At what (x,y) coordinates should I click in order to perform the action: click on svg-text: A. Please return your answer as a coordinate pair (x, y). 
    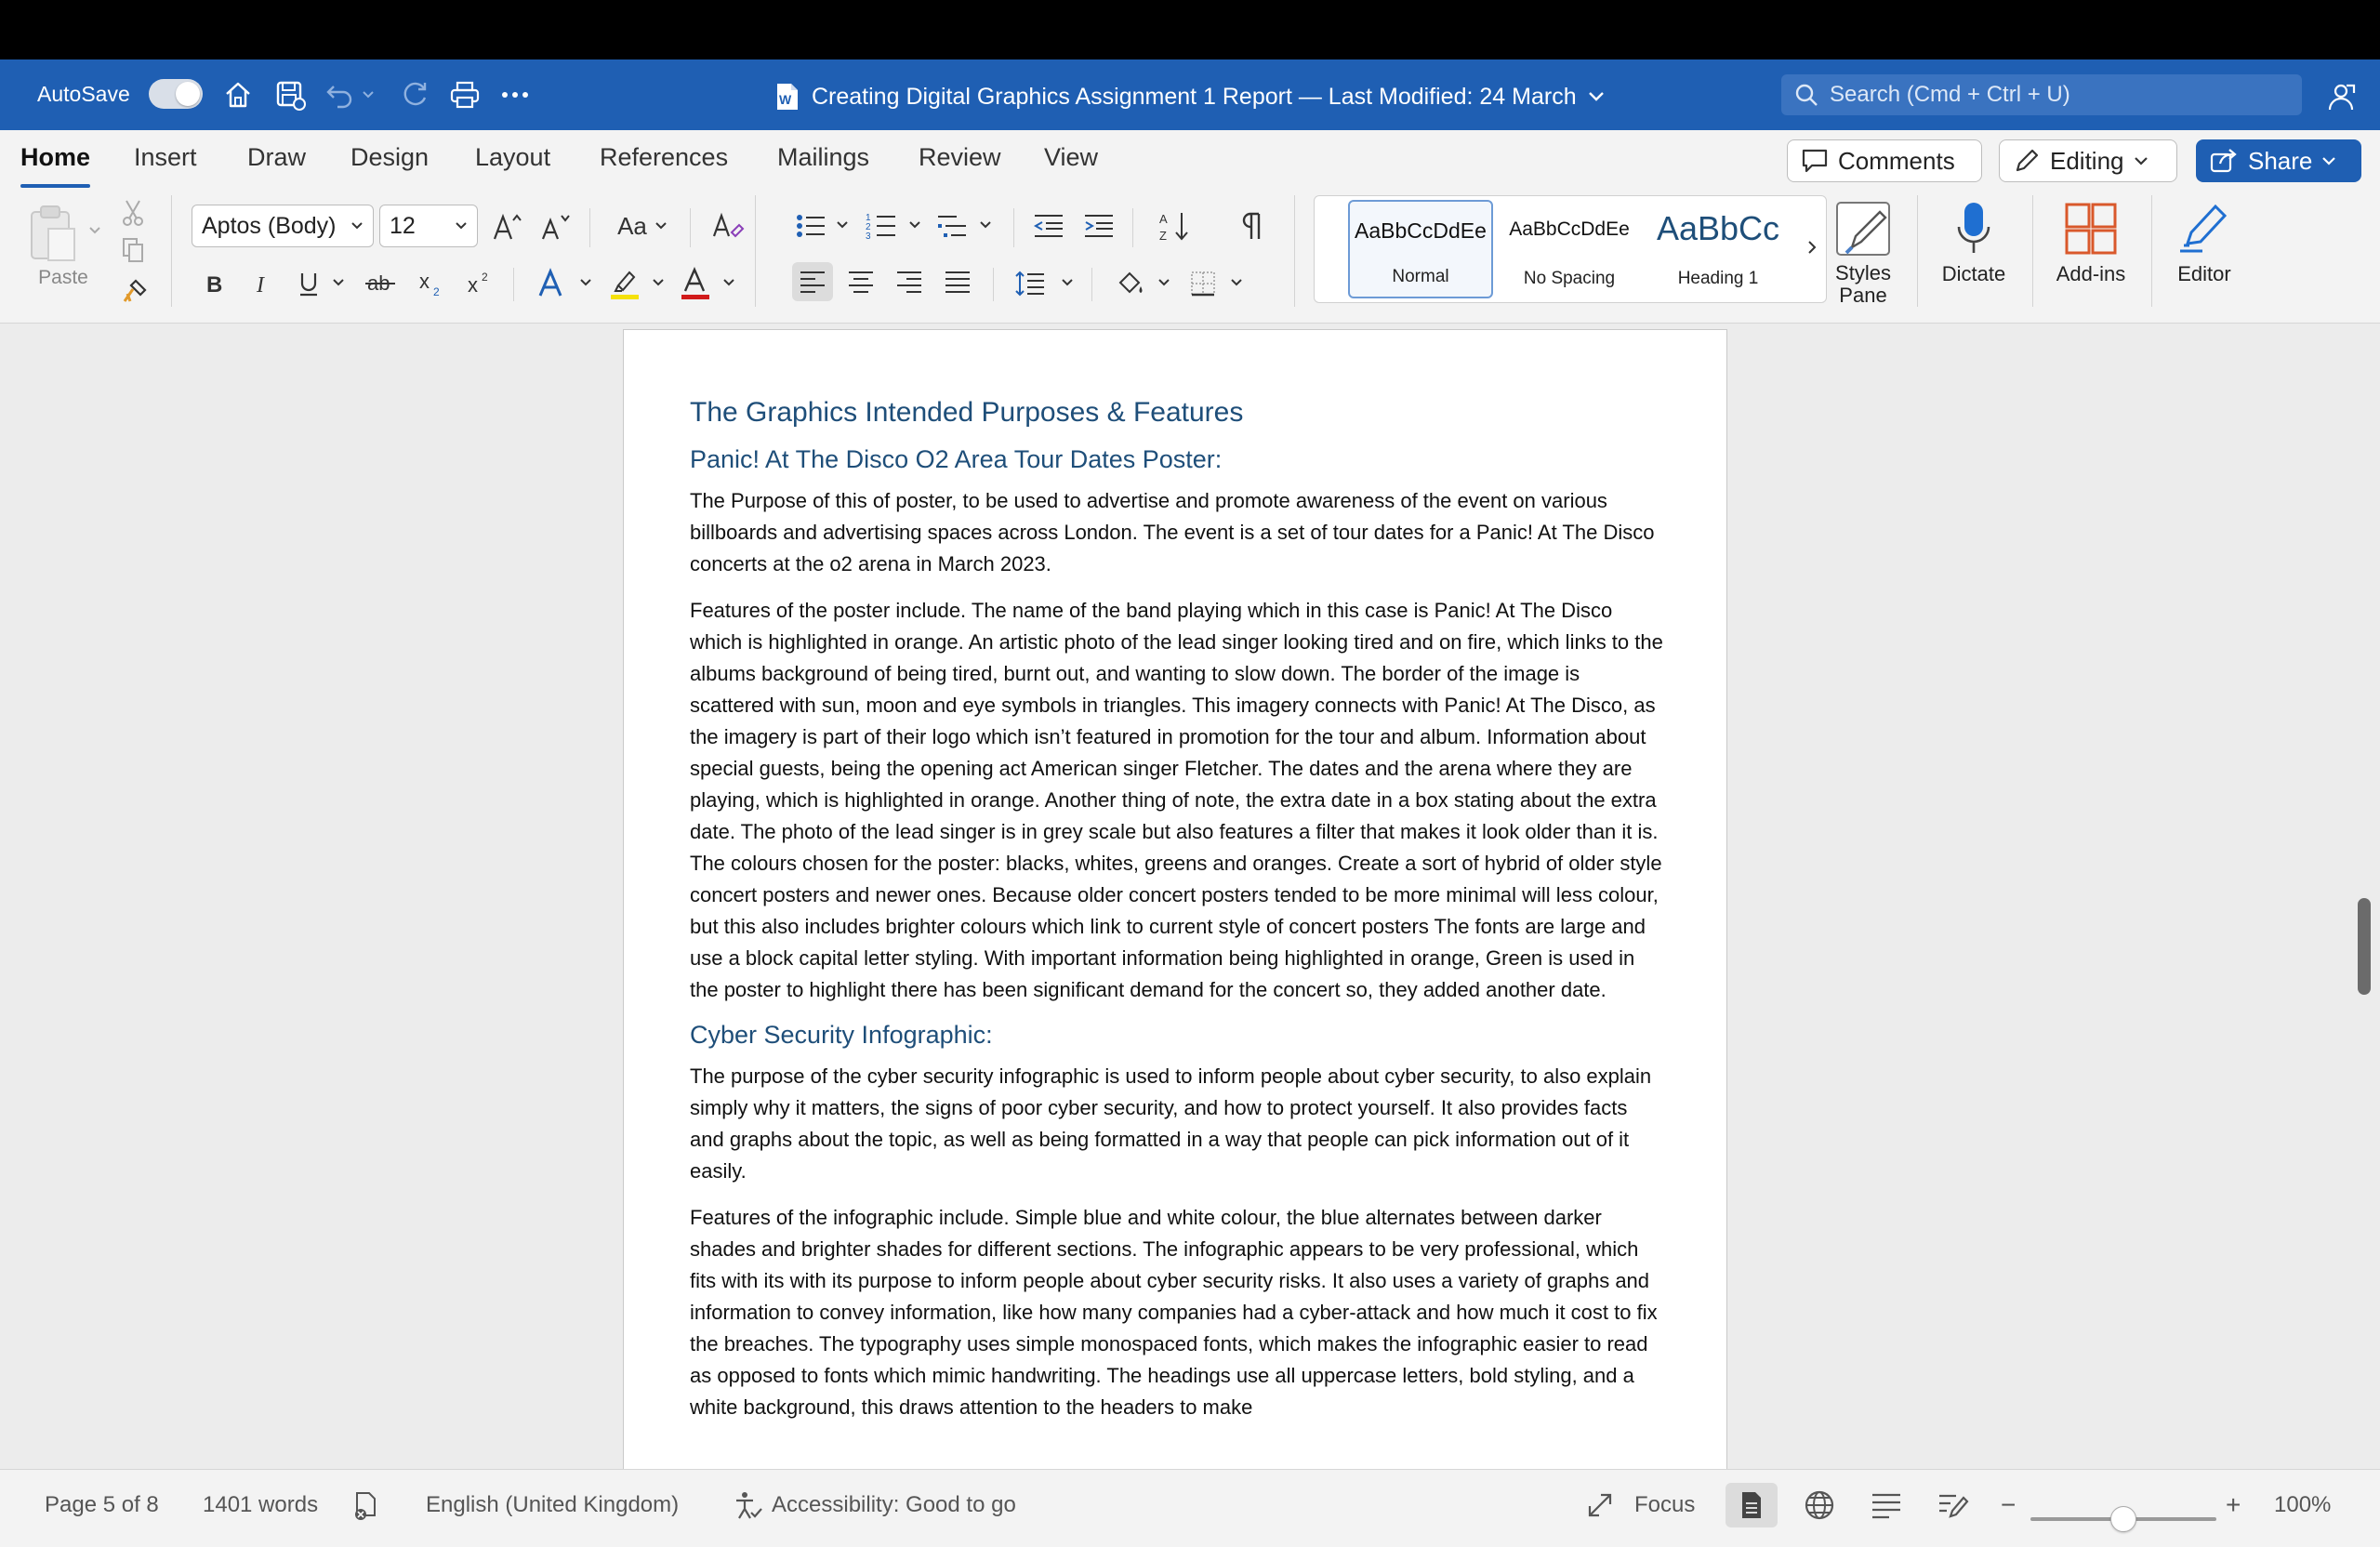
    Looking at the image, I should click on (1163, 219).